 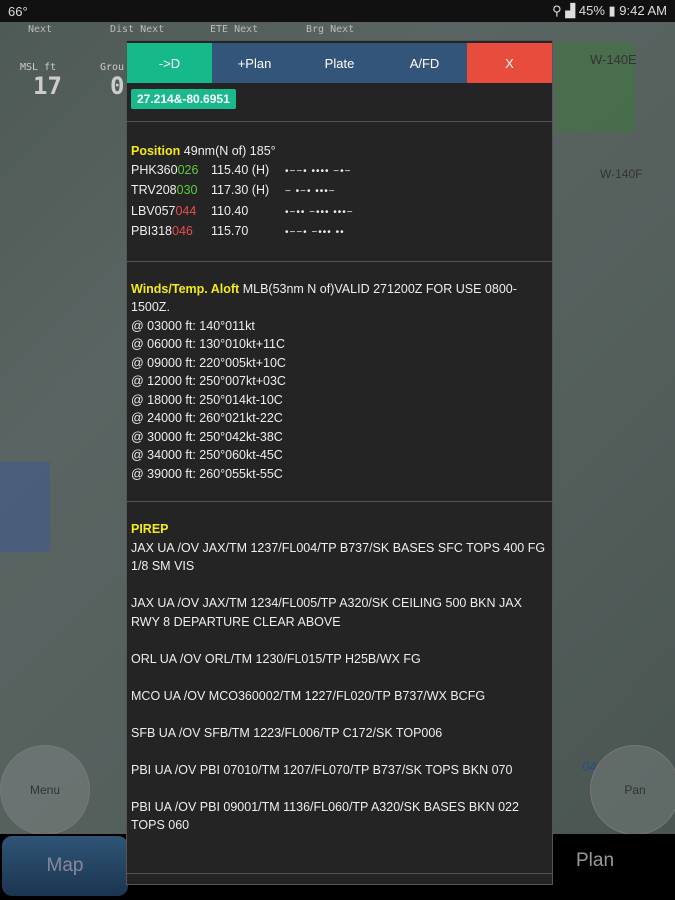 I want to click on action-button-row: ->D +Plan Plate A/FD X, so click(x=339, y=63).